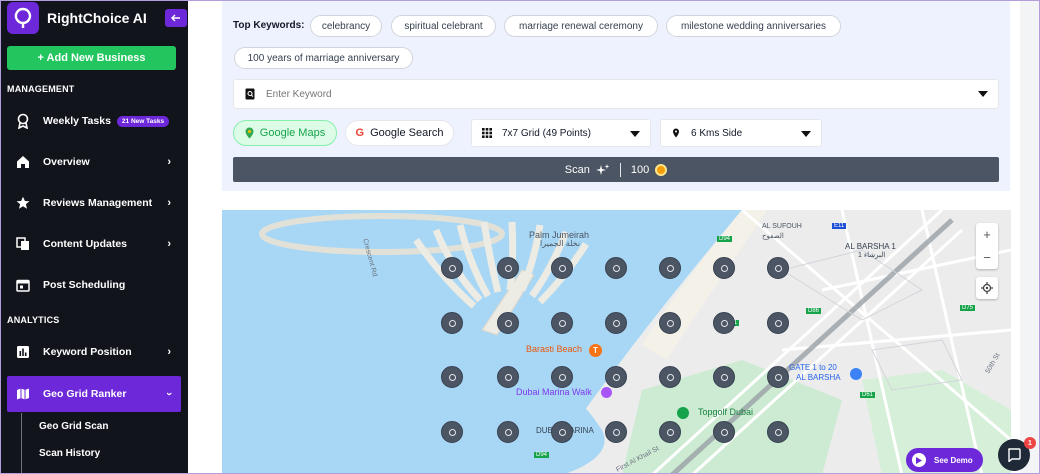 The height and width of the screenshot is (474, 1040). I want to click on sidebar-item-label: Weekly Tasks, so click(77, 121).